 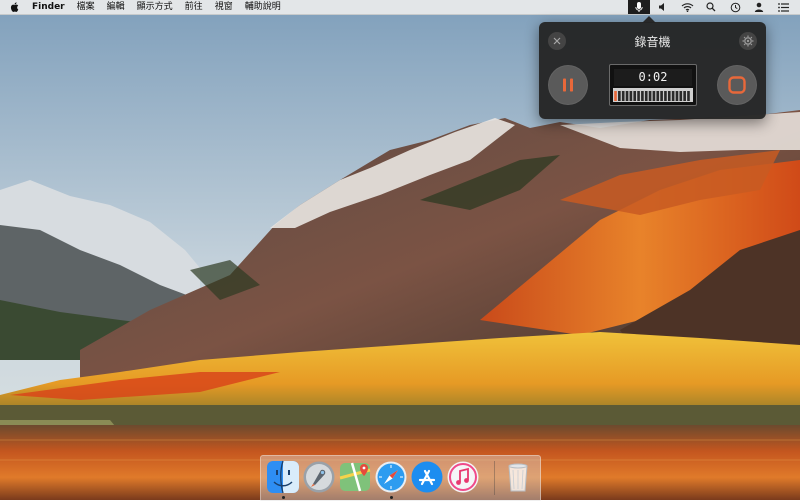 What do you see at coordinates (400, 7) in the screenshot?
I see `menu-bar: Finder 檔案 編輯 顯示方式 前往 視窗 輔助說明` at bounding box center [400, 7].